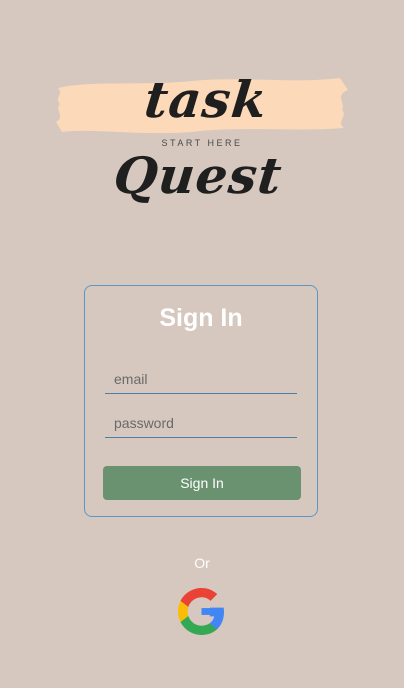  What do you see at coordinates (201, 423) in the screenshot?
I see `password-field` at bounding box center [201, 423].